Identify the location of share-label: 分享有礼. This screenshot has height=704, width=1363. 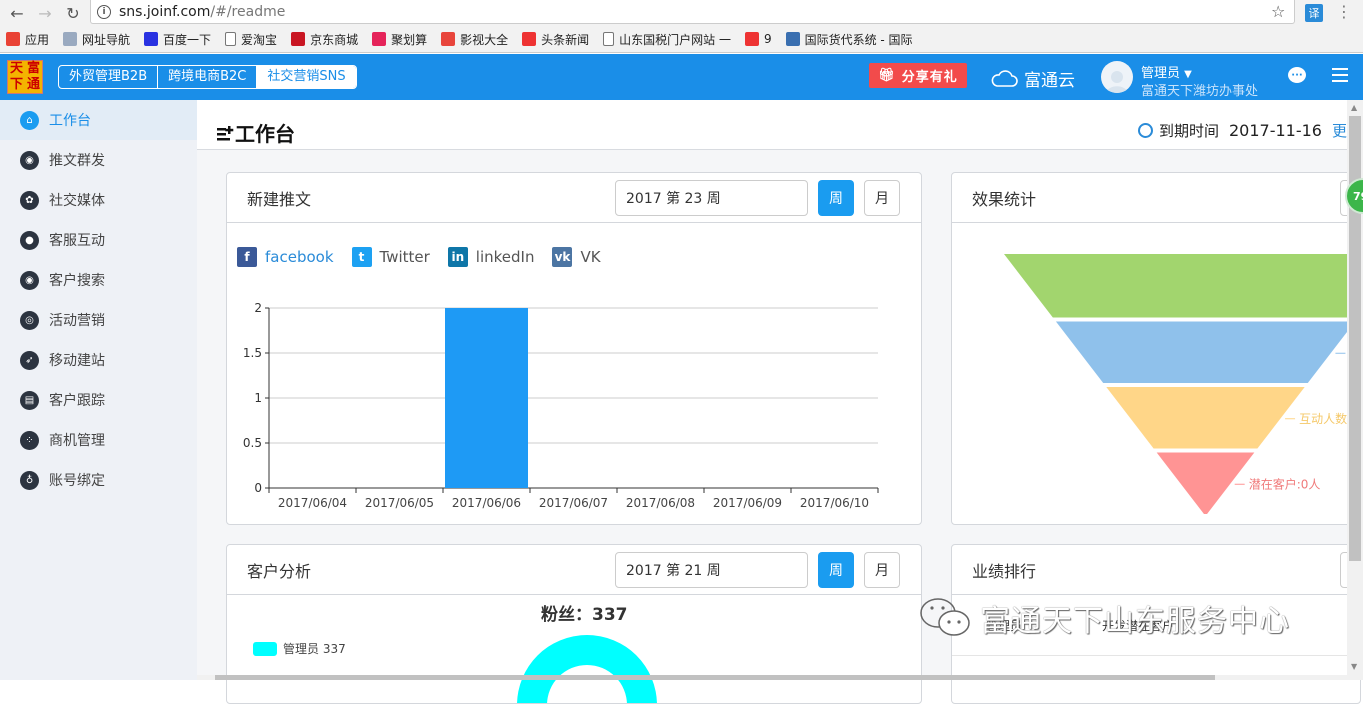
(929, 77).